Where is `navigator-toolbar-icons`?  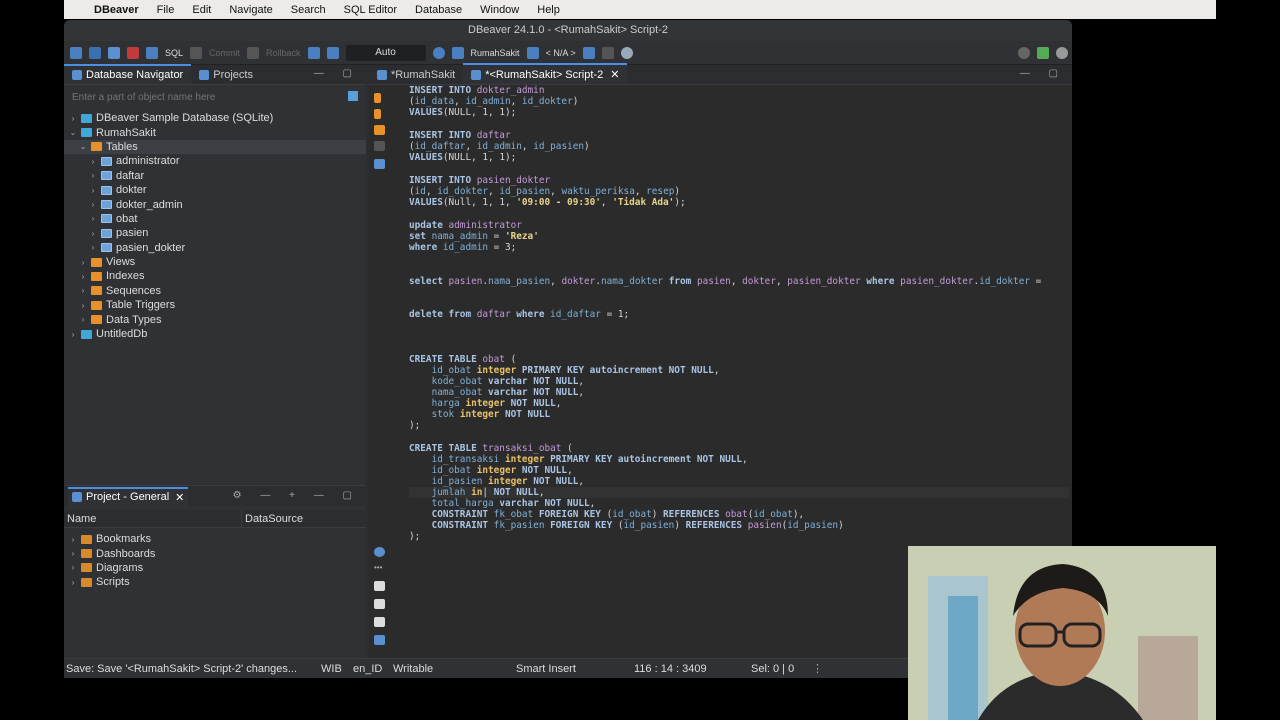 navigator-toolbar-icons is located at coordinates (326, 76).